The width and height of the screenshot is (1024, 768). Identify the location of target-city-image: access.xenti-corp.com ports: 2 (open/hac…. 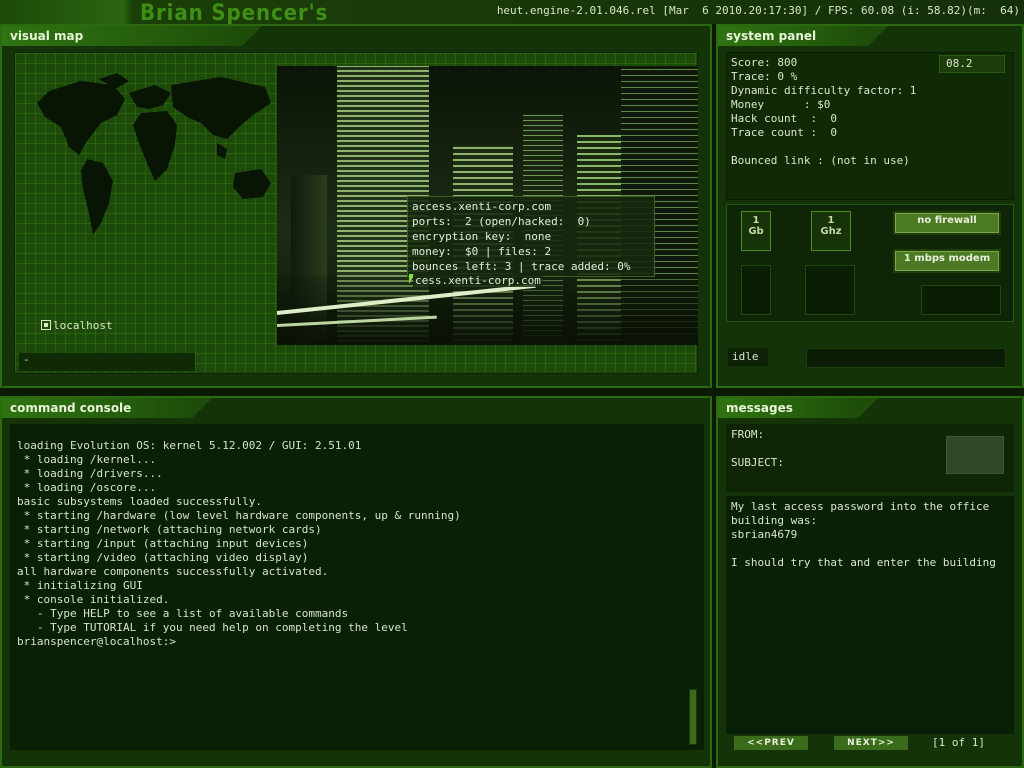
(487, 205).